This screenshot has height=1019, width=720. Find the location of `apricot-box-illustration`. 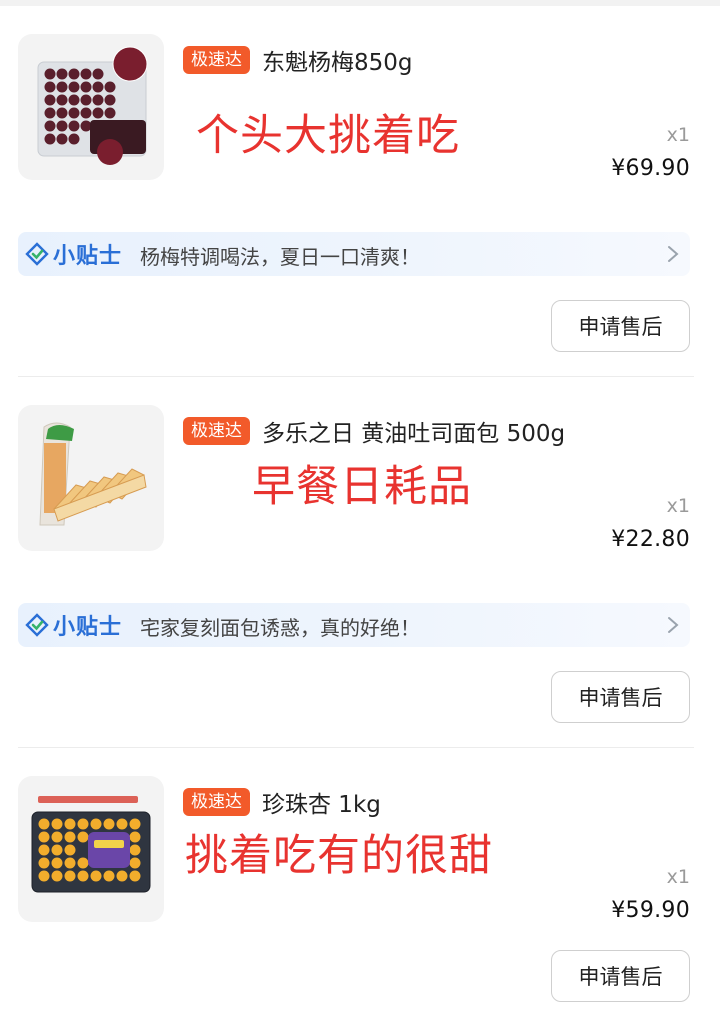

apricot-box-illustration is located at coordinates (91, 844).